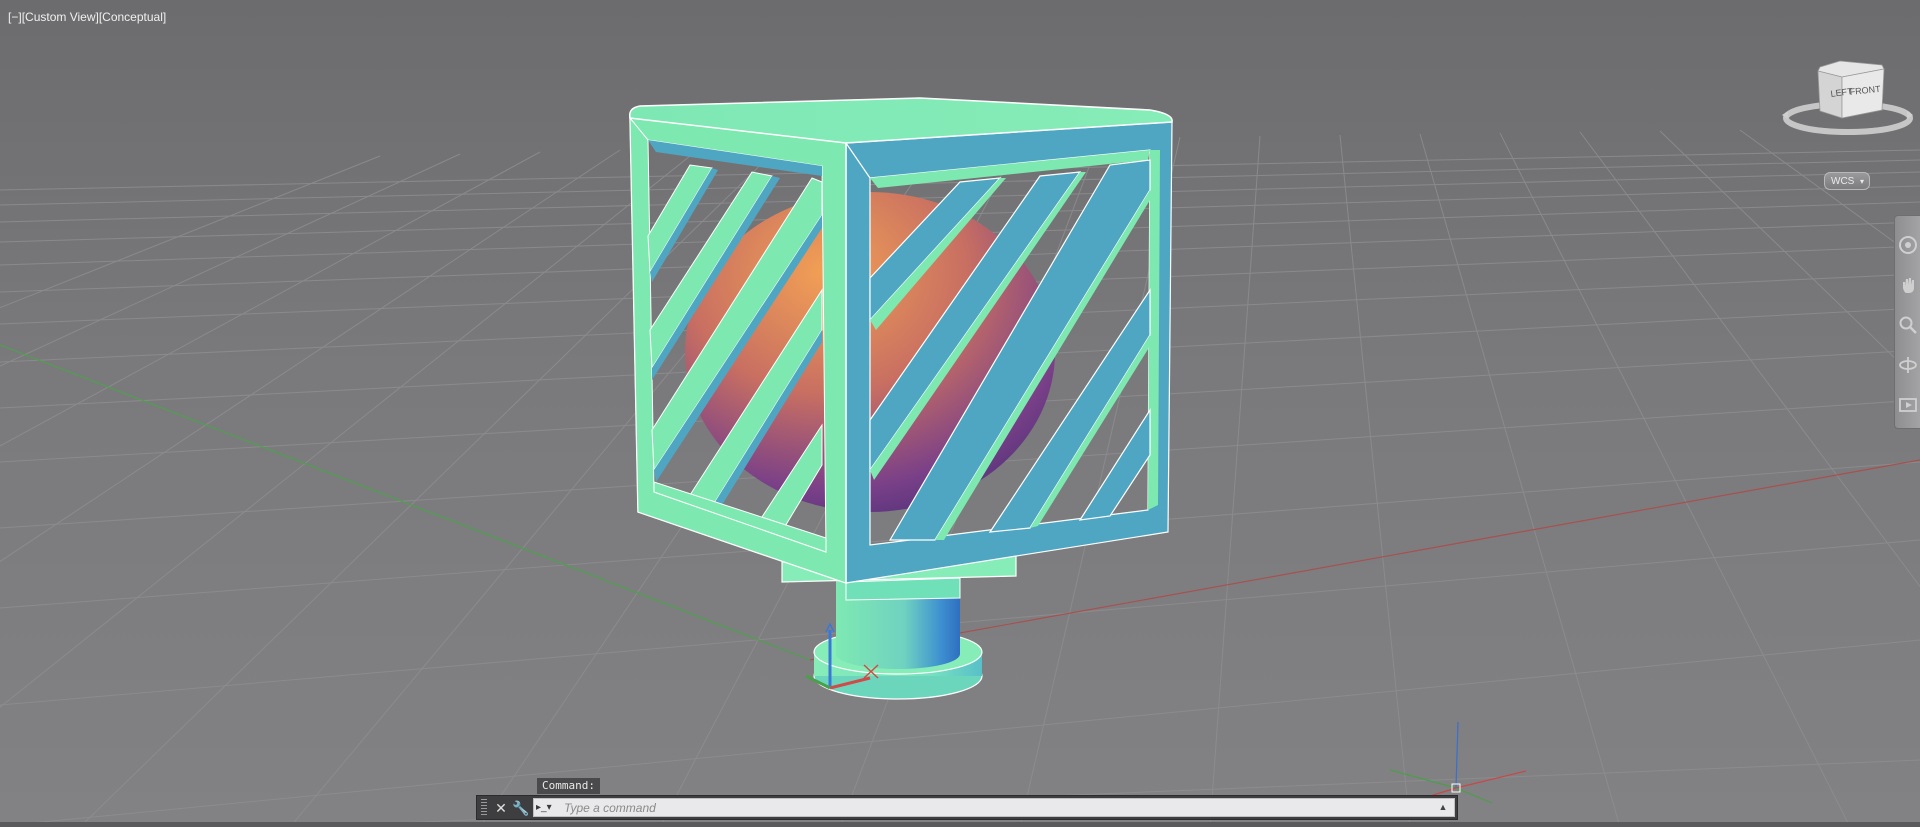 The image size is (1920, 827). What do you see at coordinates (548, 807) in the screenshot?
I see `command-prompt-icon: ▸_▾` at bounding box center [548, 807].